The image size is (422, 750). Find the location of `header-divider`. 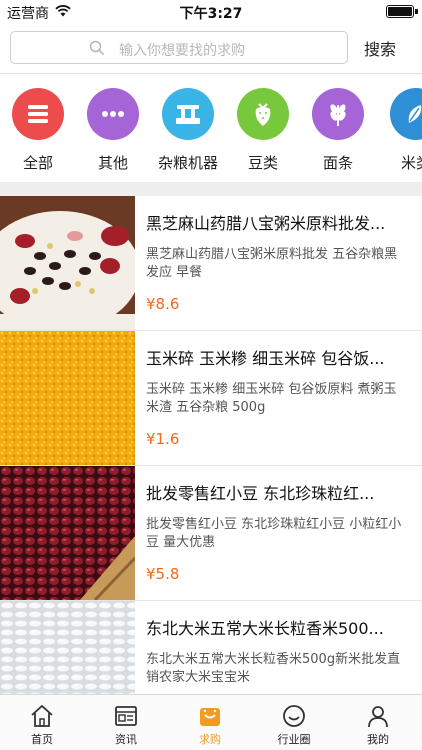

header-divider is located at coordinates (211, 73).